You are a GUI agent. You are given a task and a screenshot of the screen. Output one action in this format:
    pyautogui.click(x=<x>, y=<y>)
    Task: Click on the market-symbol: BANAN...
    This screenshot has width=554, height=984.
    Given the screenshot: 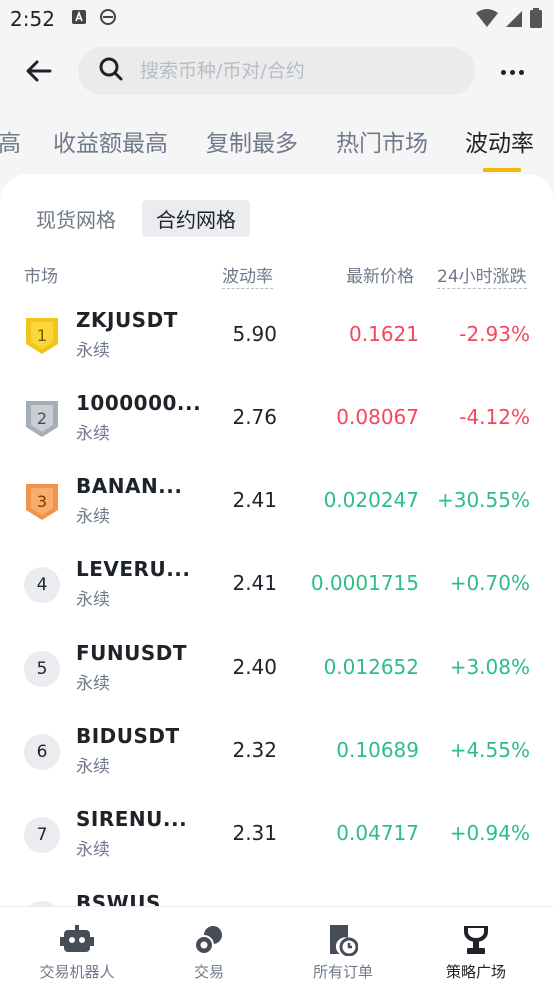 What is the action you would take?
    pyautogui.click(x=129, y=486)
    